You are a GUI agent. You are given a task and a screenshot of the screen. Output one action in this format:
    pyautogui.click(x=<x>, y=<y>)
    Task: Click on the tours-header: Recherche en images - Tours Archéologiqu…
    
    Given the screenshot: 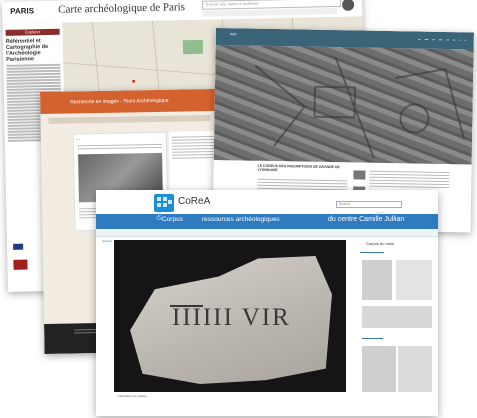 What is the action you would take?
    pyautogui.click(x=129, y=101)
    